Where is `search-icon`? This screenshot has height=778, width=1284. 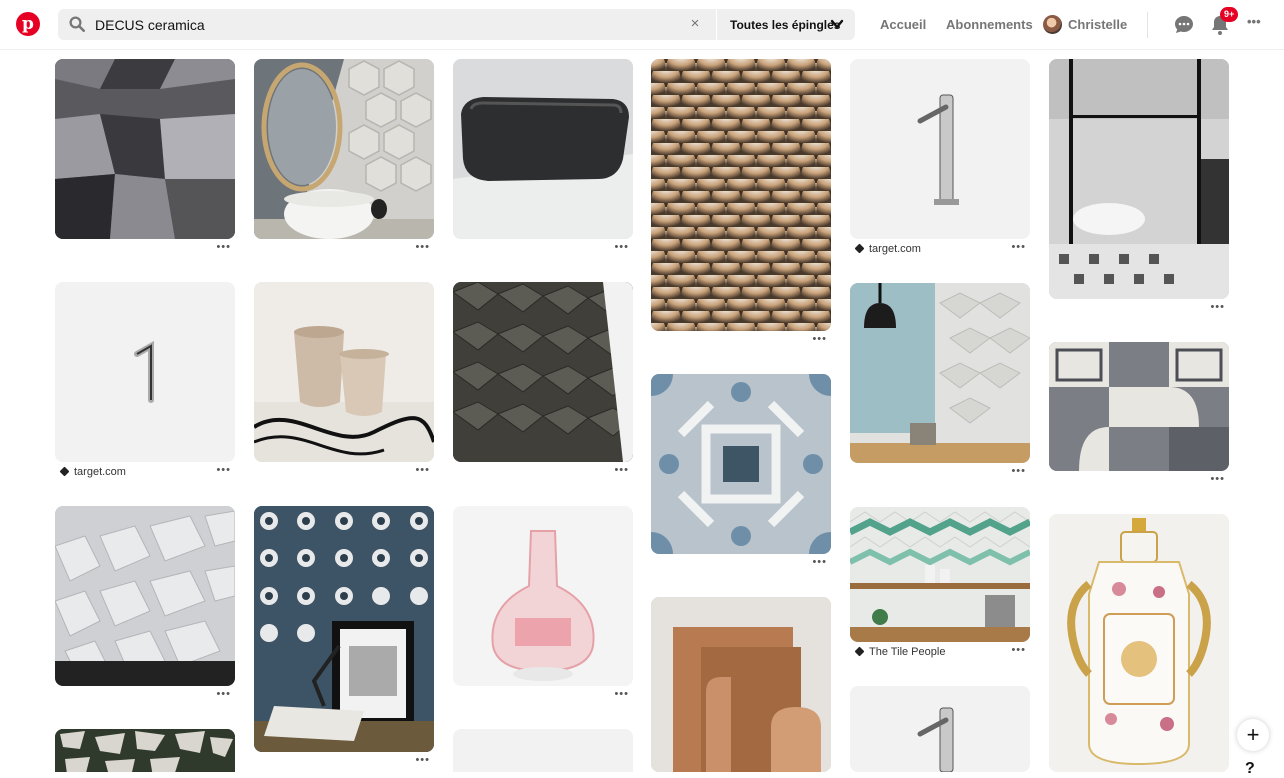 search-icon is located at coordinates (77, 24).